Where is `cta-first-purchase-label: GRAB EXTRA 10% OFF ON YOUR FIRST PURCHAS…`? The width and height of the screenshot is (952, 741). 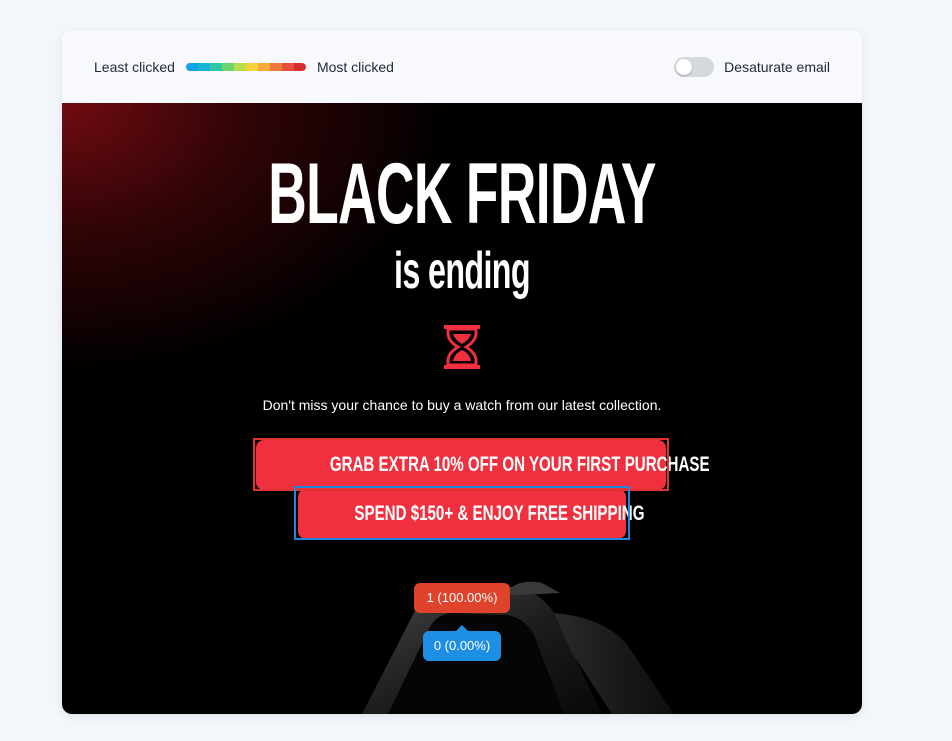 cta-first-purchase-label: GRAB EXTRA 10% OFF ON YOUR FIRST PURCHAS… is located at coordinates (519, 464).